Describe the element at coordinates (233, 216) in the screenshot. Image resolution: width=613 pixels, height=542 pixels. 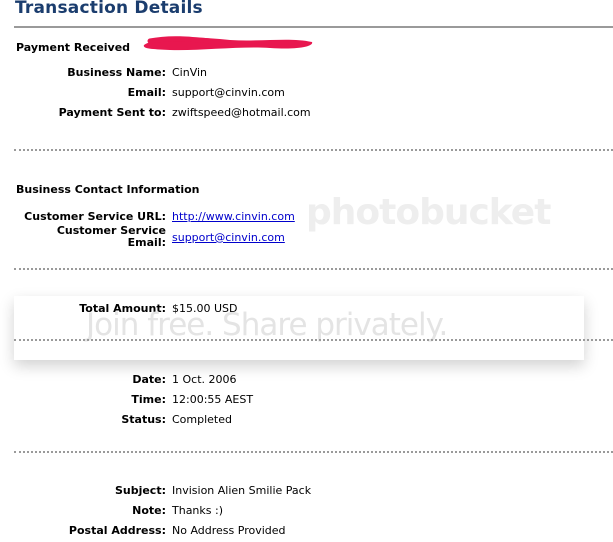
I see `customer-service-url-link: http://www.cinvin.com` at that location.